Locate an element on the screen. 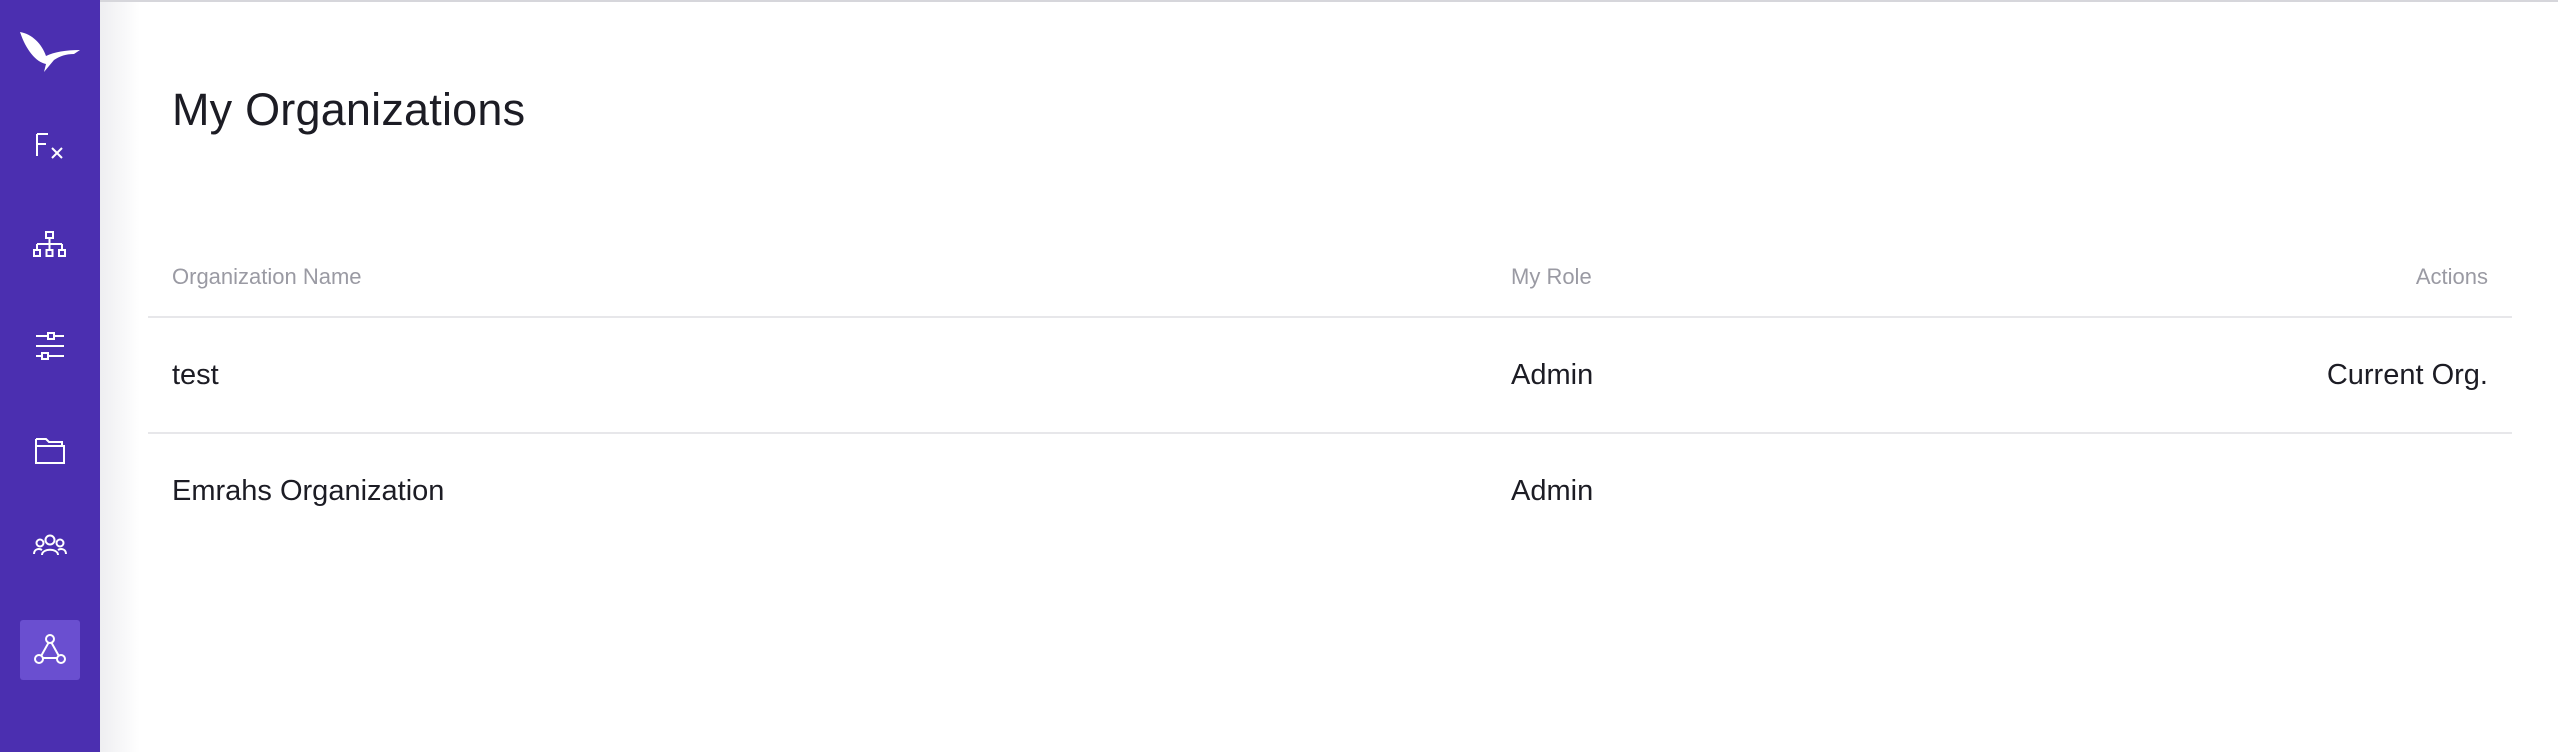 The width and height of the screenshot is (2558, 752). filters-icon is located at coordinates (50, 346).